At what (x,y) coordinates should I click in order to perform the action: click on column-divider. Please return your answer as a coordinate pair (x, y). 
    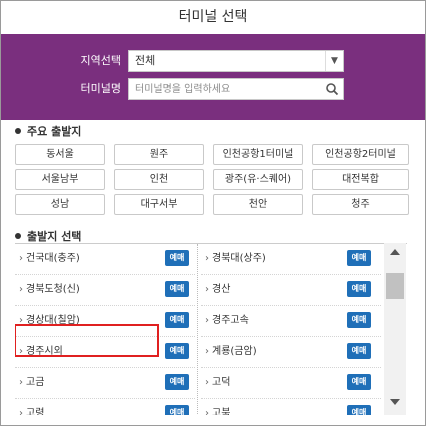
    Looking at the image, I should click on (197, 329).